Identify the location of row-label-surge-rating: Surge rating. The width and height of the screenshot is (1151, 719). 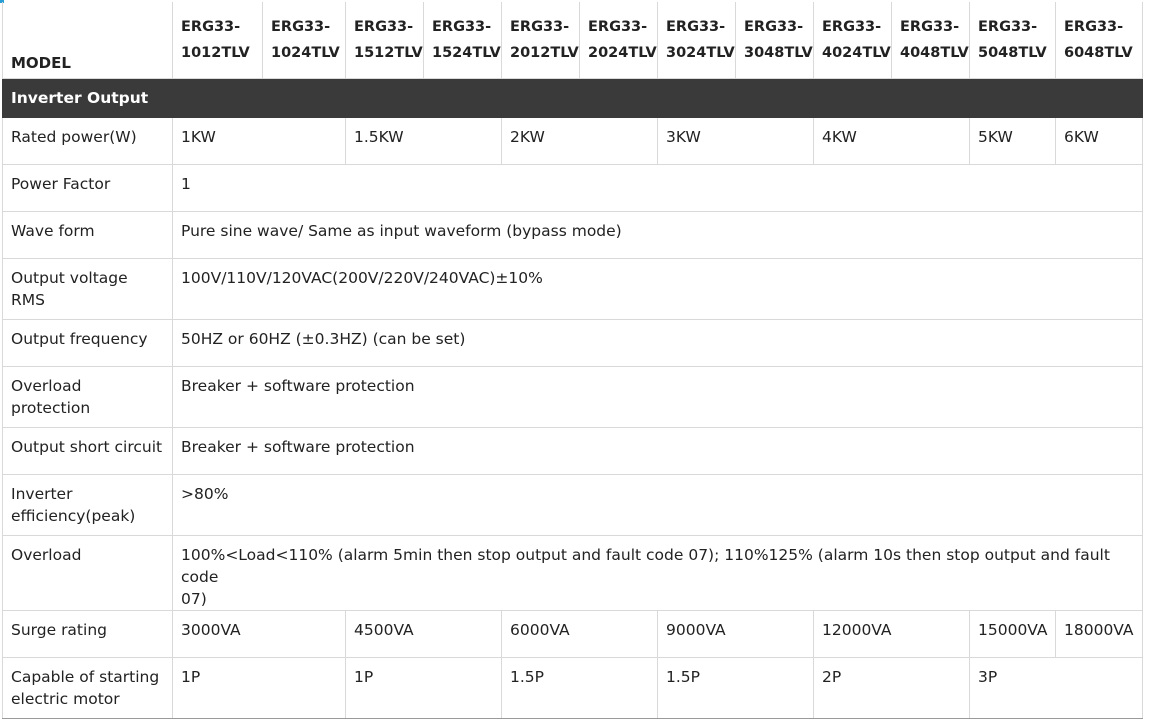
(87, 634).